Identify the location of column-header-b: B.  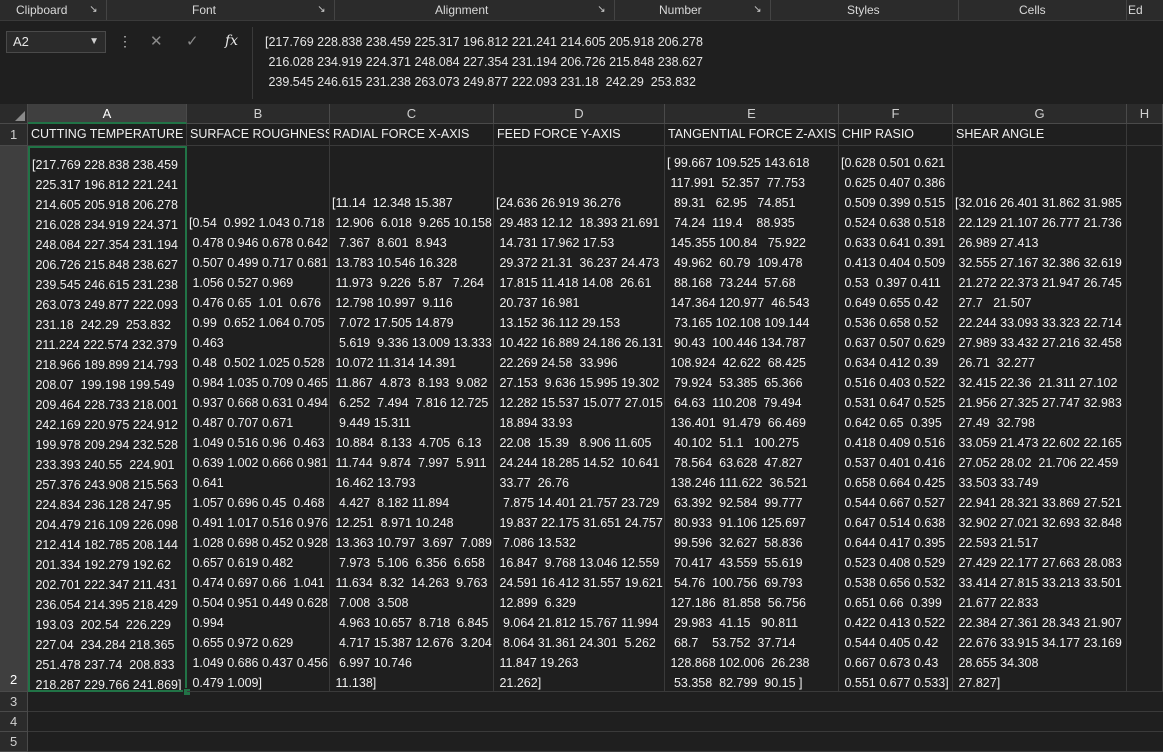
(258, 114).